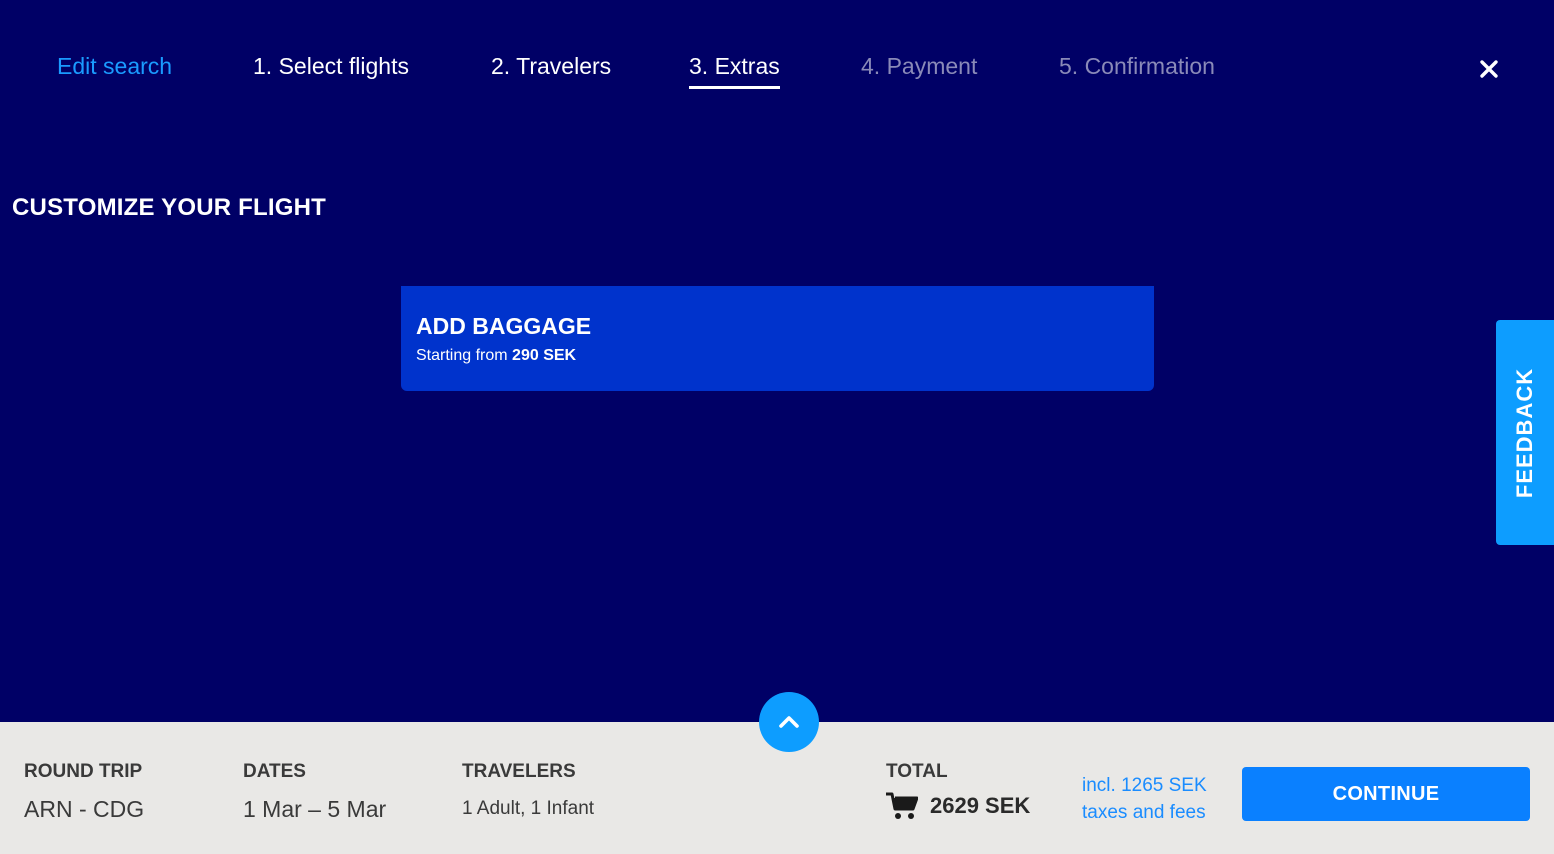 Image resolution: width=1554 pixels, height=854 pixels. I want to click on baggage-title: ADD BAGGAGE, so click(504, 326).